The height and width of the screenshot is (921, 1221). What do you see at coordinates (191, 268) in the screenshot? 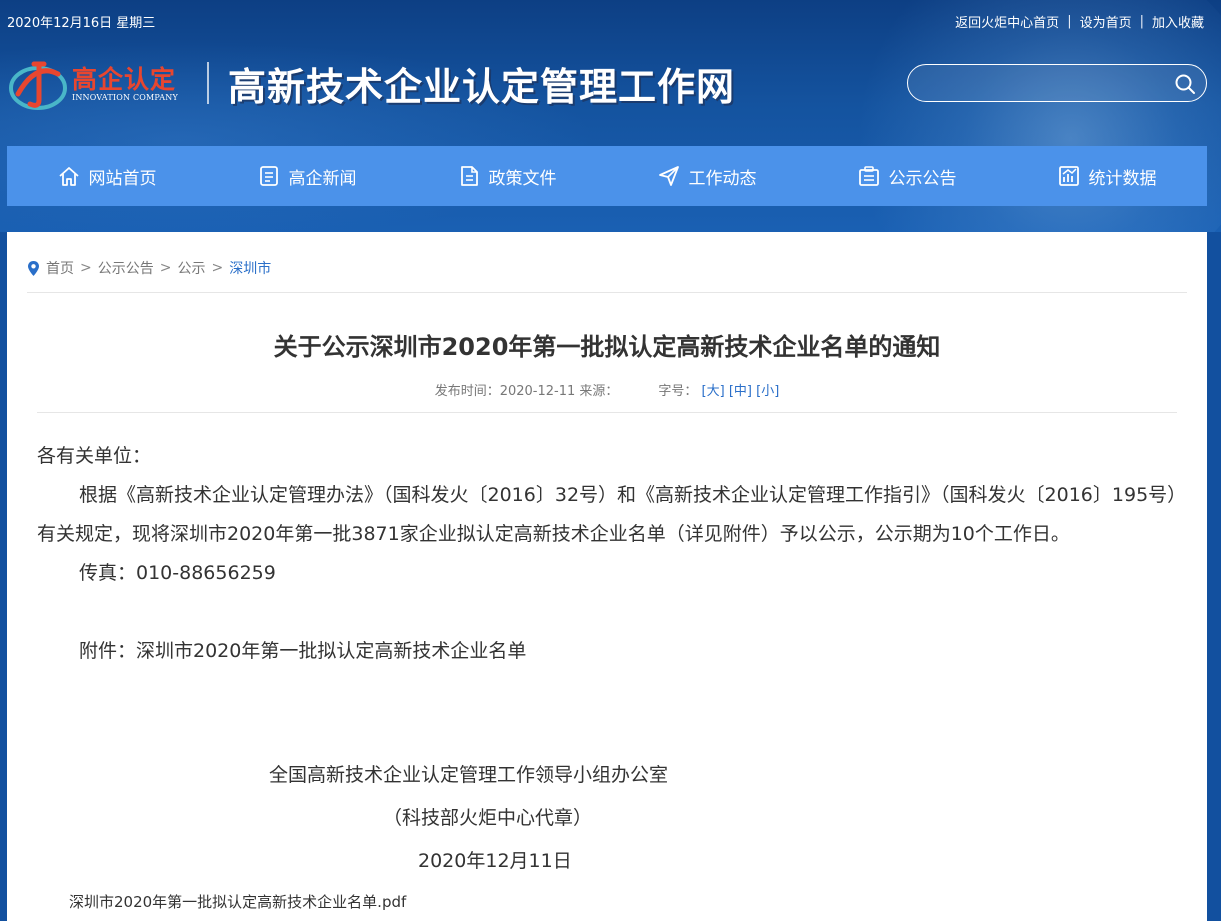
I see `breadcrumb-public: 公示` at bounding box center [191, 268].